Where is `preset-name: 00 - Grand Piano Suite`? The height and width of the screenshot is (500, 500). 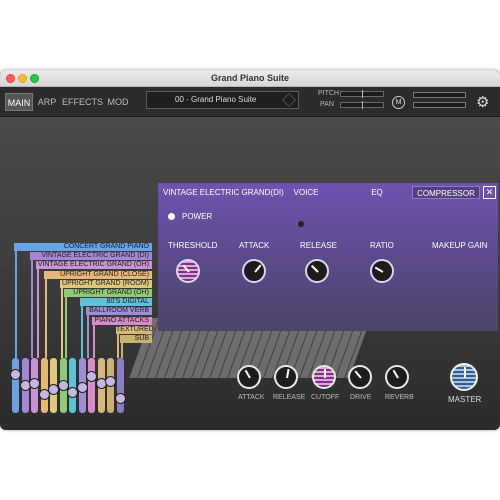
preset-name: 00 - Grand Piano Suite is located at coordinates (216, 99).